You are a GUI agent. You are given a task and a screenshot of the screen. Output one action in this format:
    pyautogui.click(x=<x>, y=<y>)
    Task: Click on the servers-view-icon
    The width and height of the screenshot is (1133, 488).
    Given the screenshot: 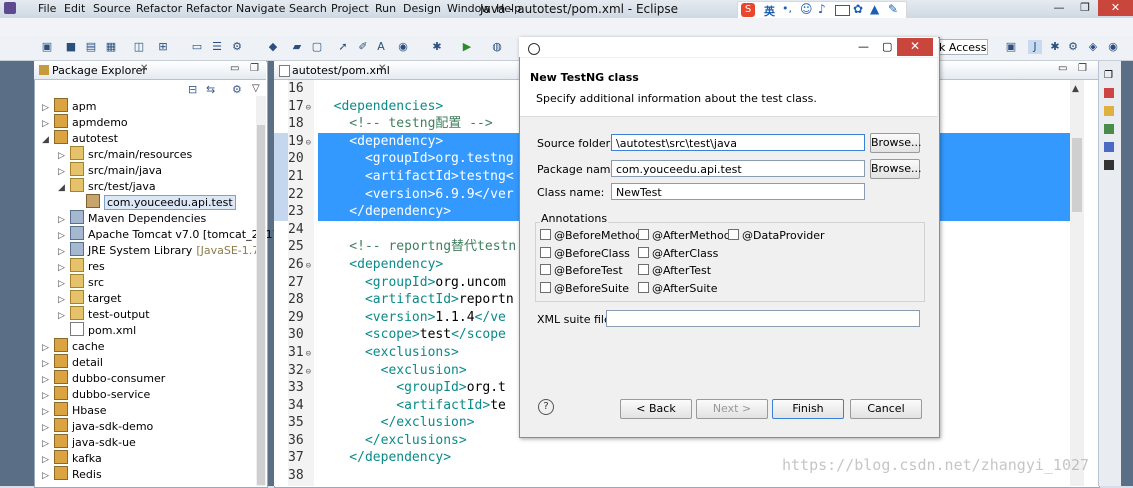 What is the action you would take?
    pyautogui.click(x=1109, y=165)
    